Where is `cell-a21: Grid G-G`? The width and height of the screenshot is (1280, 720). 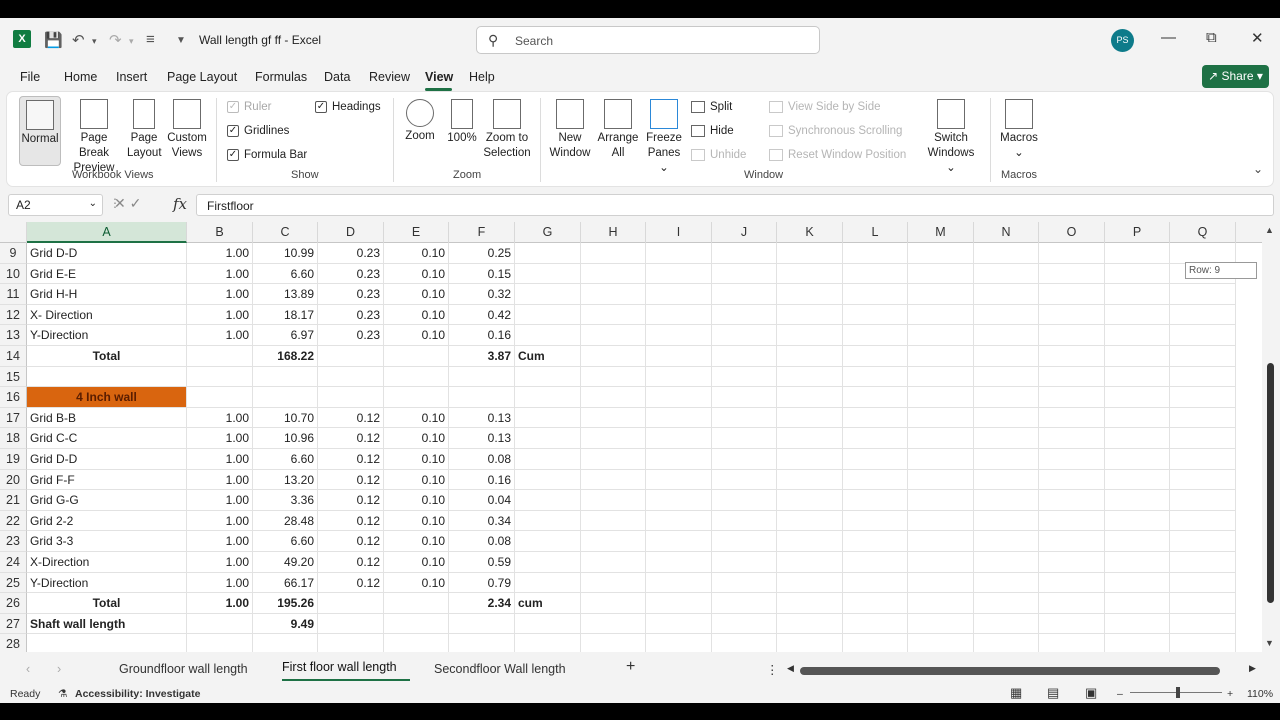 cell-a21: Grid G-G is located at coordinates (107, 500).